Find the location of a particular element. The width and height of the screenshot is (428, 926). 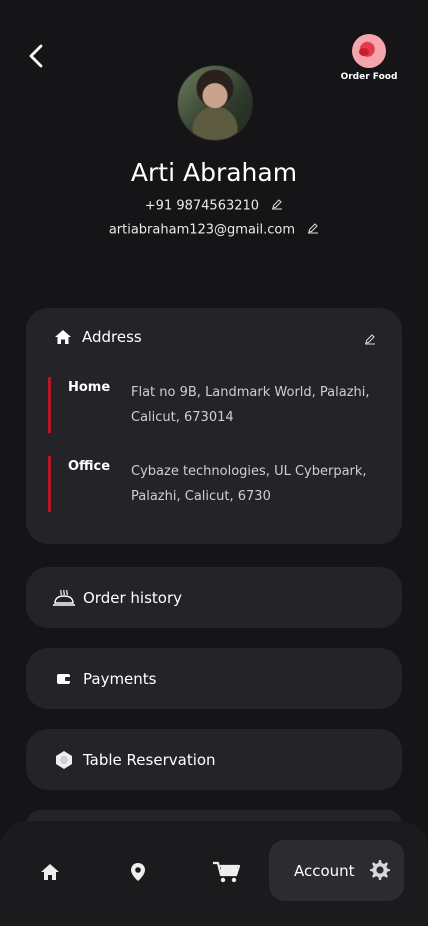

nav-cart is located at coordinates (227, 872).